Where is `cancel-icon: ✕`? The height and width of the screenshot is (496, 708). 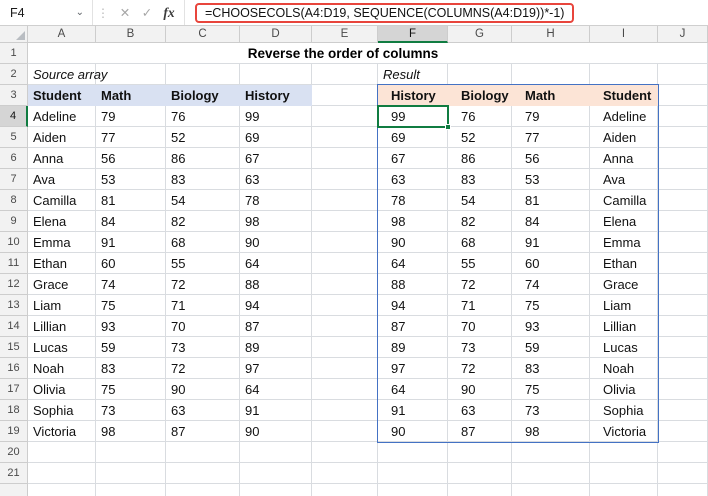 cancel-icon: ✕ is located at coordinates (125, 12).